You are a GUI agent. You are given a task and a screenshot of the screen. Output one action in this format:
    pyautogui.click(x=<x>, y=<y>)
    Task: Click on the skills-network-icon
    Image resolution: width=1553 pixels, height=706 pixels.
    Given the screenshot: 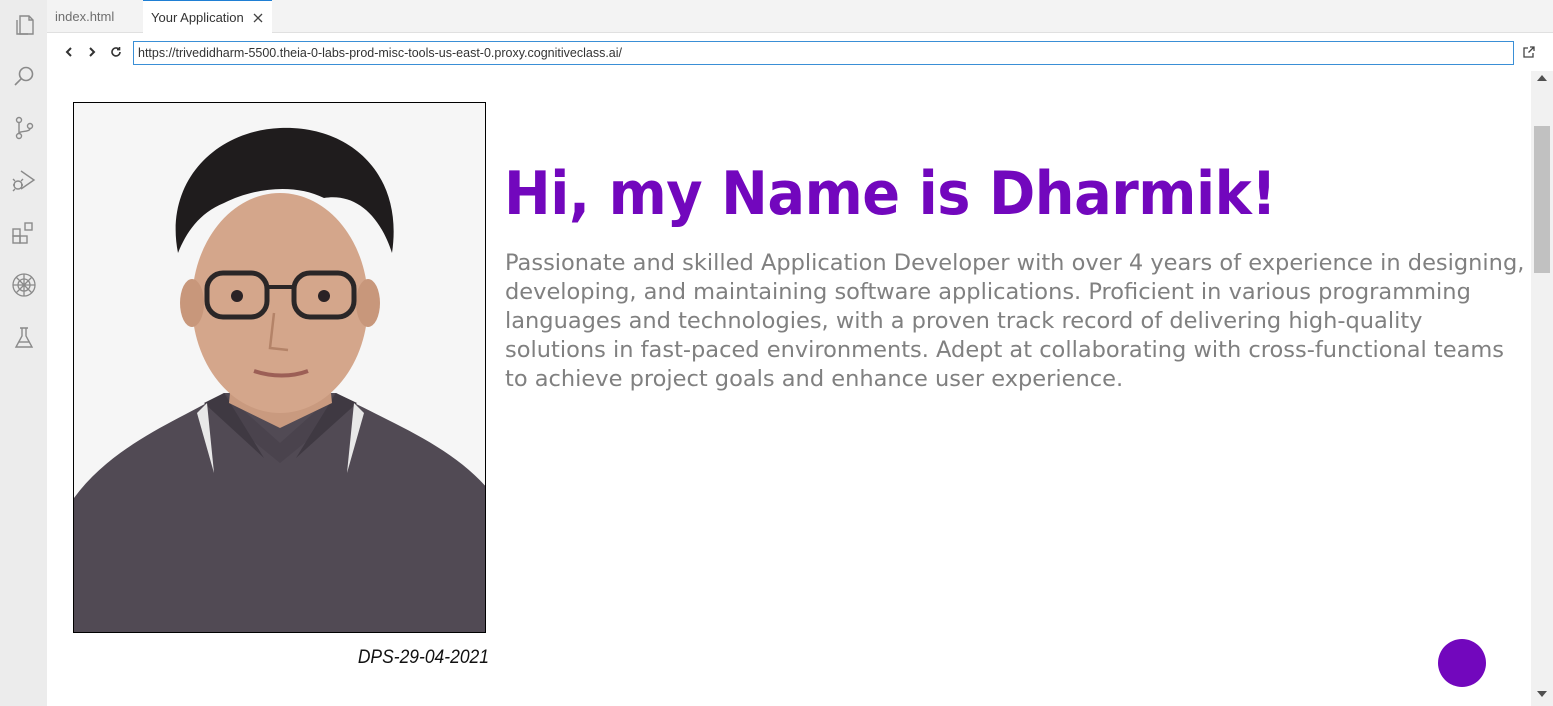 What is the action you would take?
    pyautogui.click(x=24, y=285)
    